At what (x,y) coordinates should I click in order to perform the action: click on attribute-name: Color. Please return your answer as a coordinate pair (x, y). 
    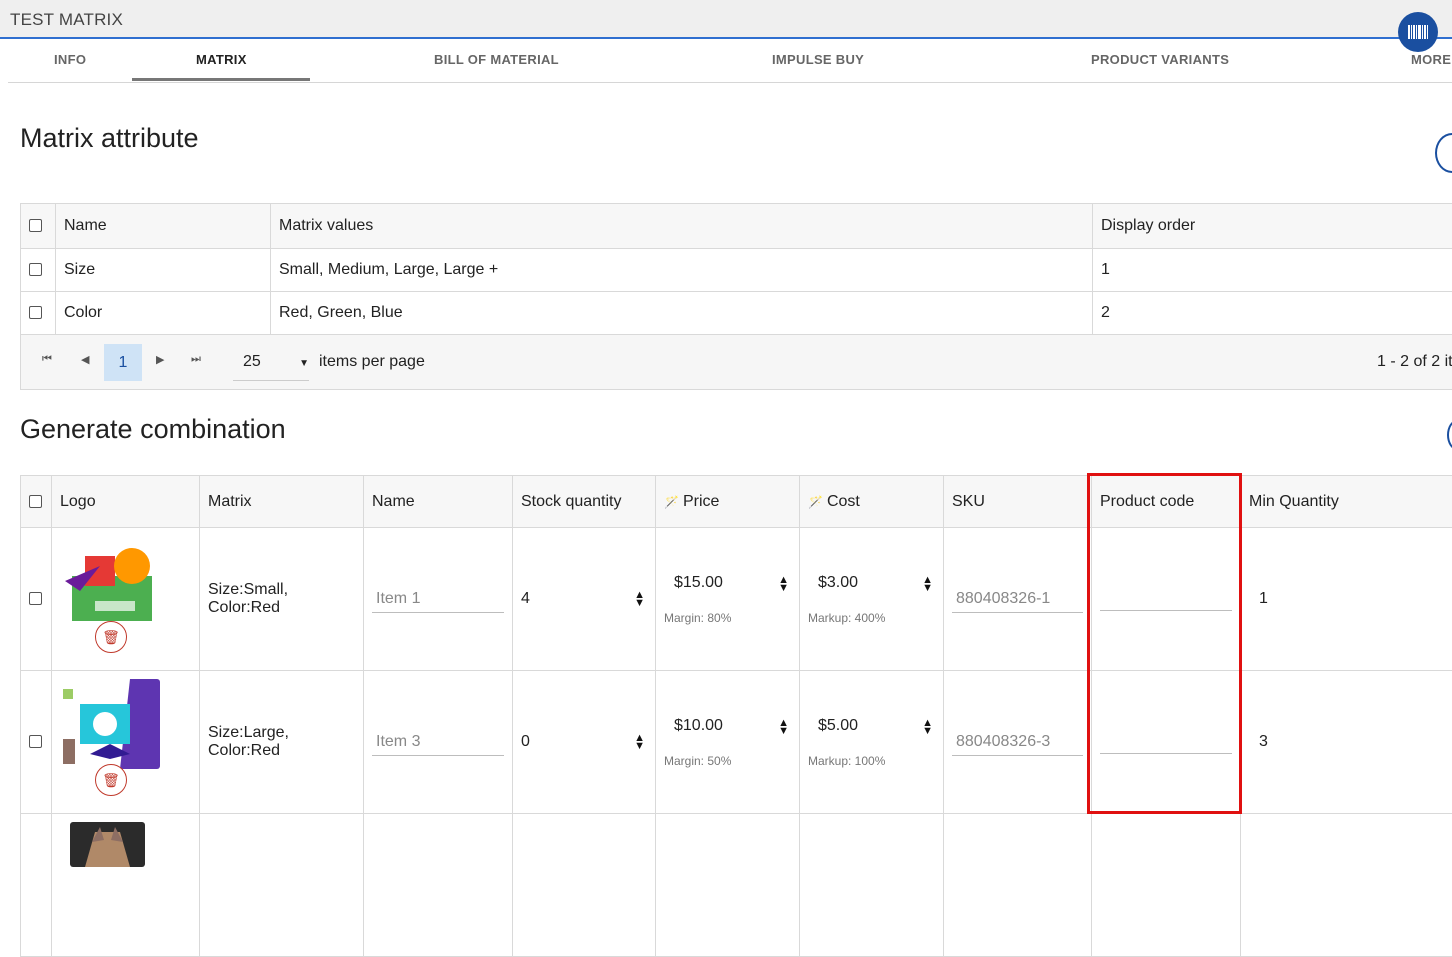
    Looking at the image, I should click on (163, 313).